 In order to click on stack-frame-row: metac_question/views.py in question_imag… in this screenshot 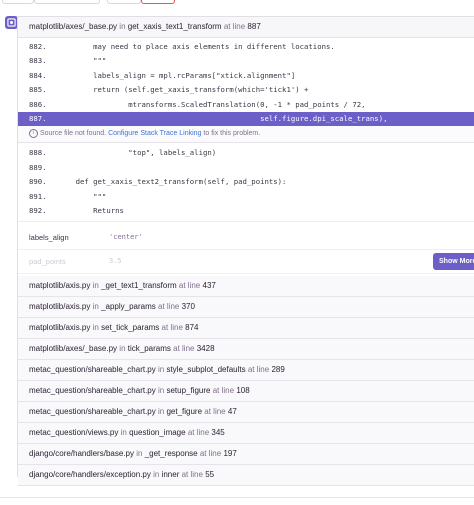, I will do `click(246, 434)`.